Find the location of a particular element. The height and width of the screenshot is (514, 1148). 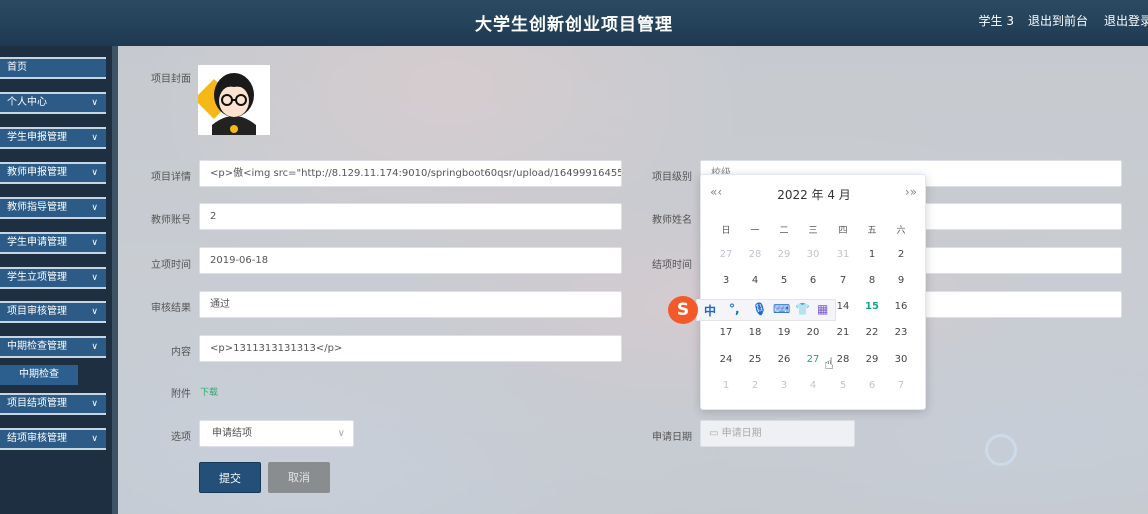

ime-mode: 中 is located at coordinates (710, 310).